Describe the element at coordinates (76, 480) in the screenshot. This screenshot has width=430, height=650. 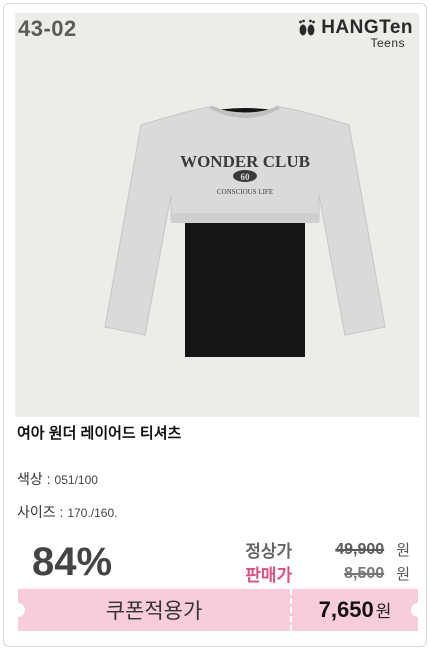
I see `color-value: 051/100` at that location.